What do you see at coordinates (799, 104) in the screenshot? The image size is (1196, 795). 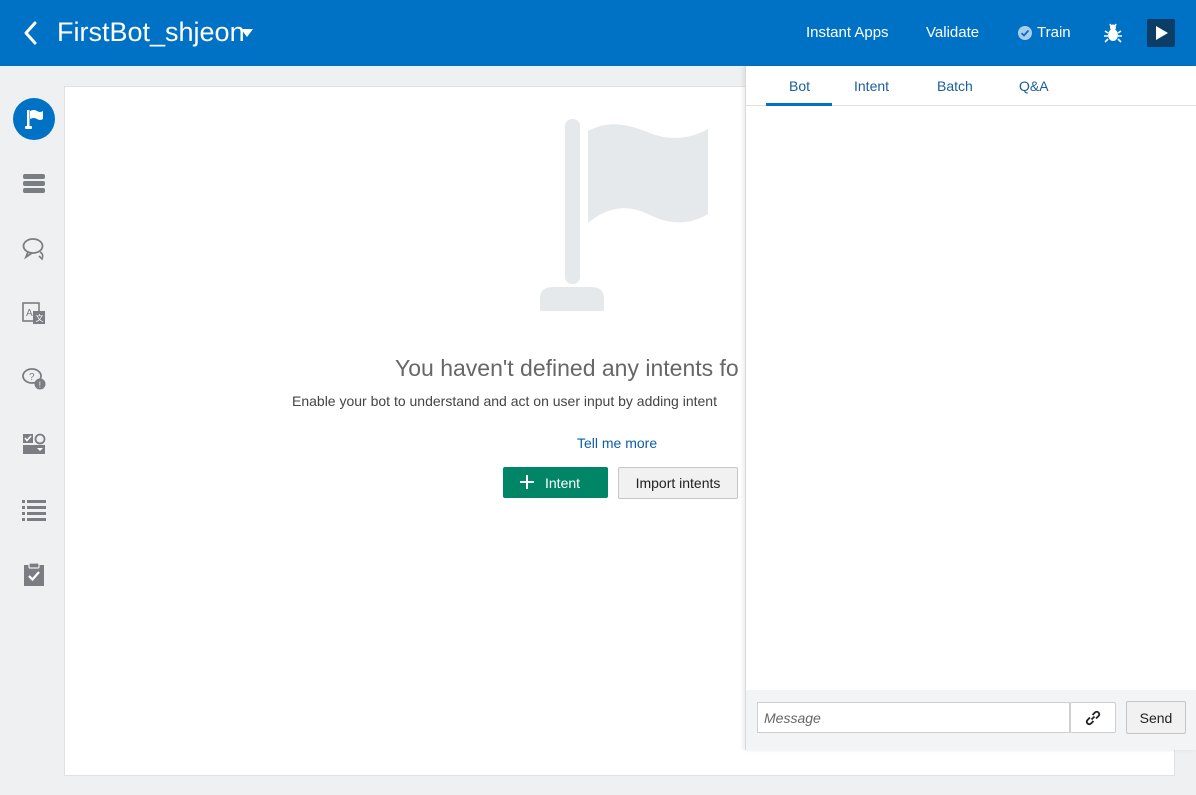 I see `active-tab-indicator` at bounding box center [799, 104].